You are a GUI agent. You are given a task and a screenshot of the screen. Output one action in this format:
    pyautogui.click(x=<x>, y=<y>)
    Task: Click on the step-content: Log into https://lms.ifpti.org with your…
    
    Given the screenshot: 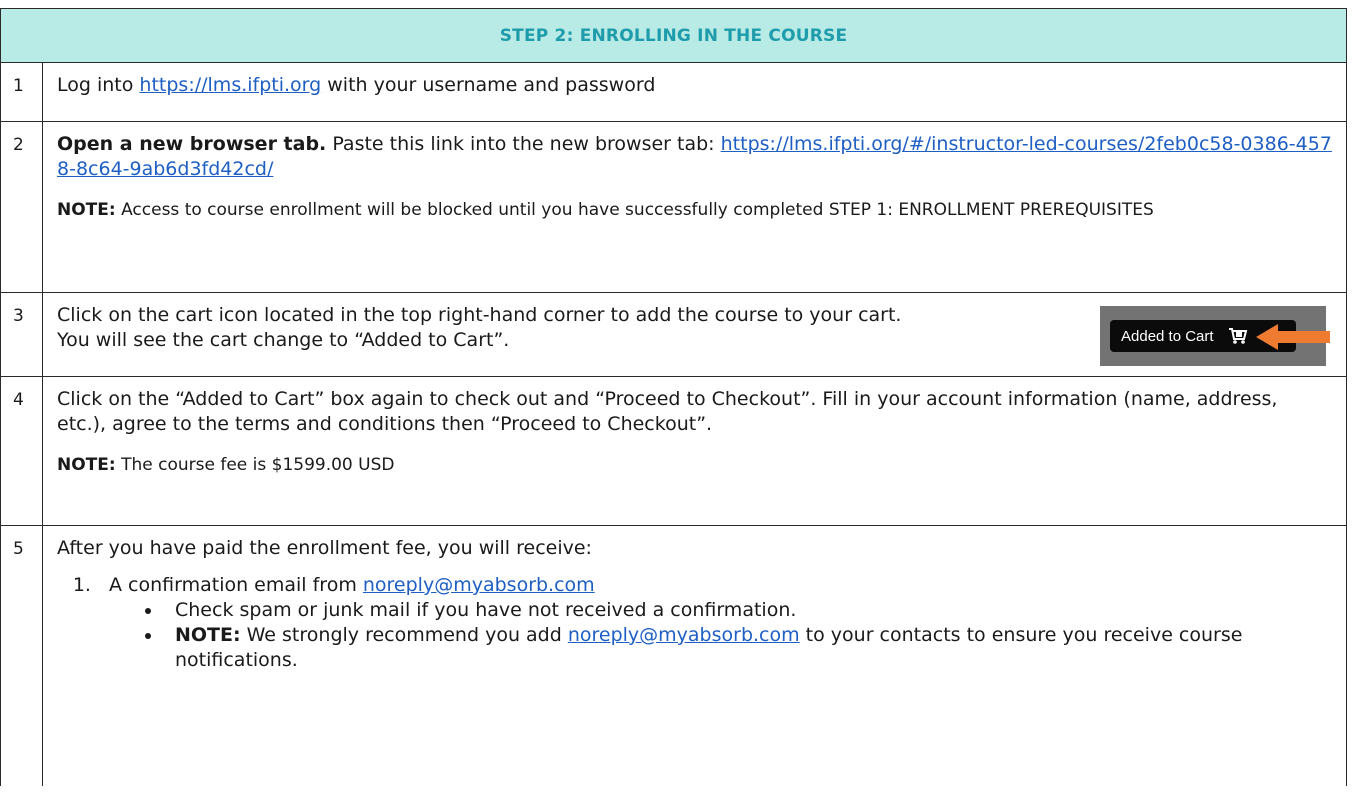 What is the action you would take?
    pyautogui.click(x=694, y=92)
    